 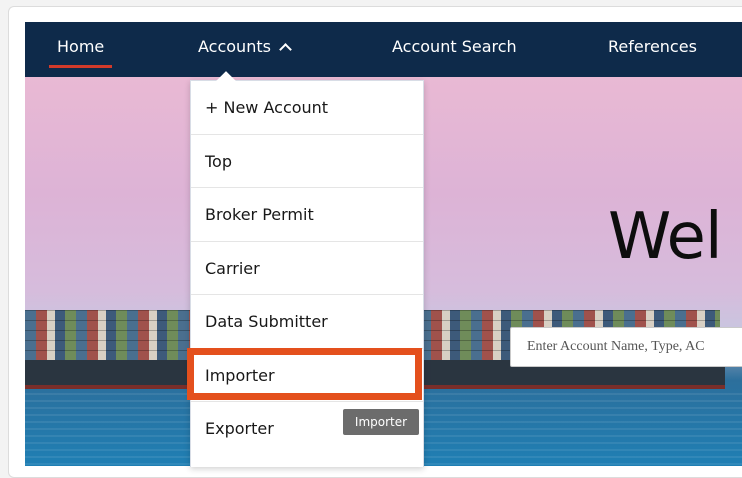 What do you see at coordinates (239, 428) in the screenshot?
I see `menu-item-label: Exporter` at bounding box center [239, 428].